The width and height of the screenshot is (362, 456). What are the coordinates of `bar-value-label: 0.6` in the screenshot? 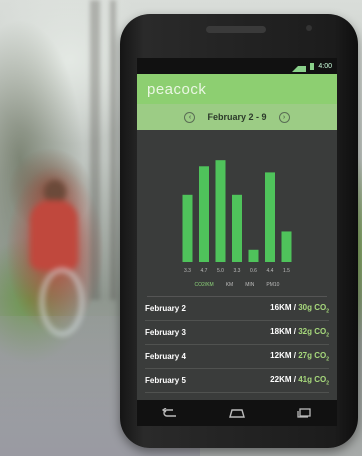 It's located at (253, 271).